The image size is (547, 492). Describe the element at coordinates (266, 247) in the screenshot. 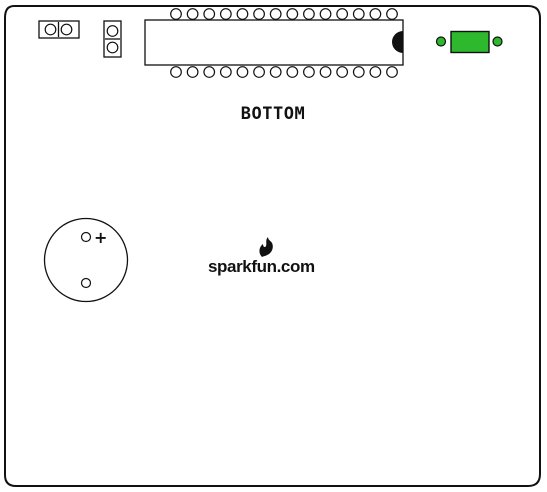

I see `sparkfun-flame-icon` at that location.